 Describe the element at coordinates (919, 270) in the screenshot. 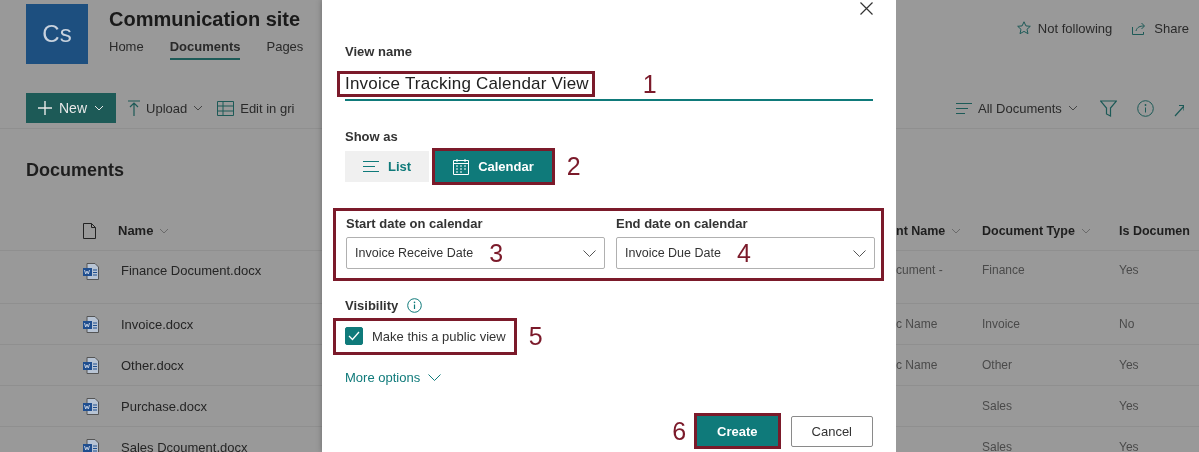

I see `table-cell: cument -` at that location.